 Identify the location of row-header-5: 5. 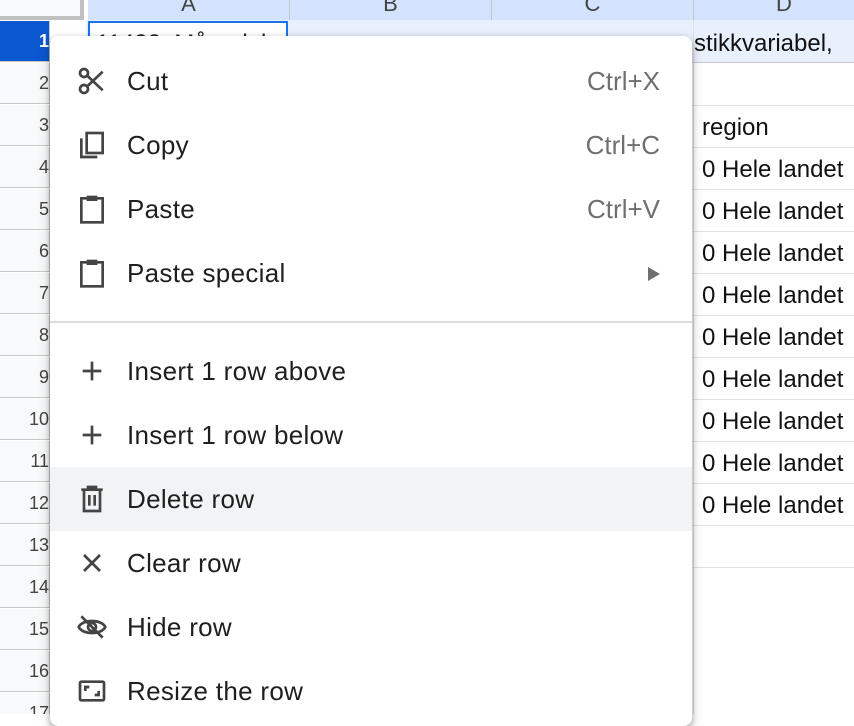
(25, 209).